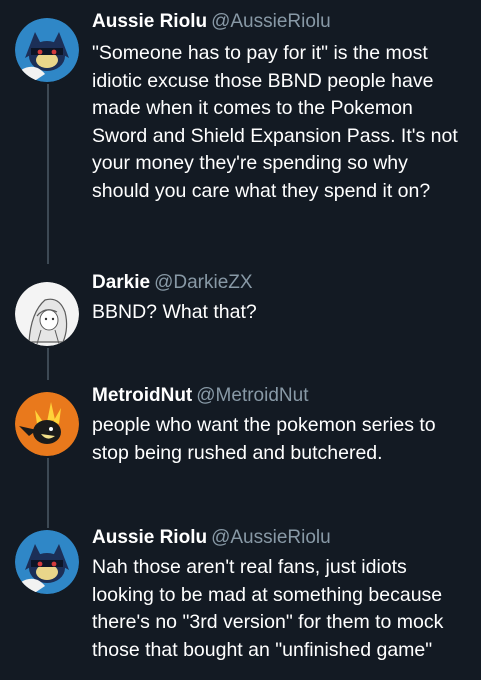  What do you see at coordinates (261, 190) in the screenshot?
I see `tweet-text-line: should you care what they spend it on?` at bounding box center [261, 190].